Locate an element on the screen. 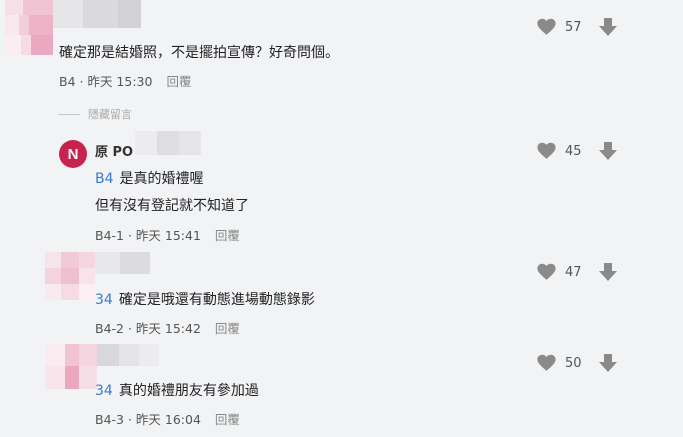  floor-number: B4-2 is located at coordinates (109, 328).